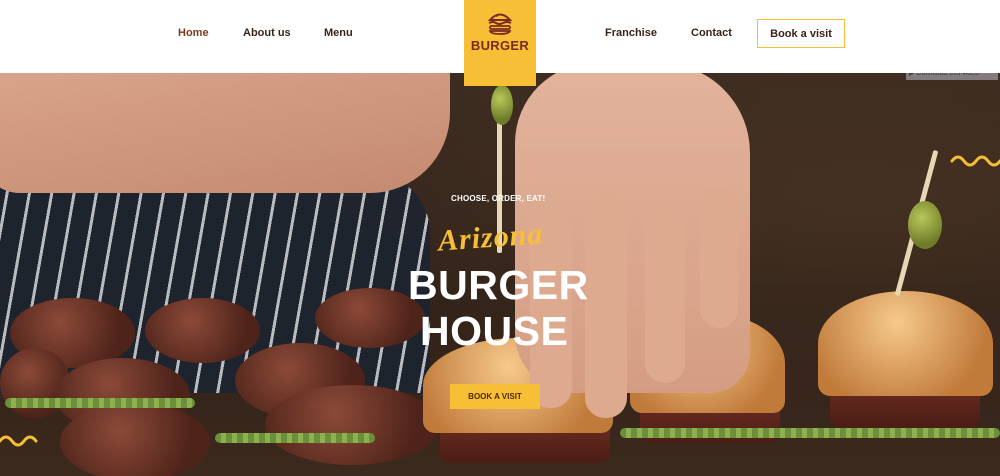 This screenshot has width=1000, height=476. I want to click on book-visit-button: Book a visit, so click(801, 33).